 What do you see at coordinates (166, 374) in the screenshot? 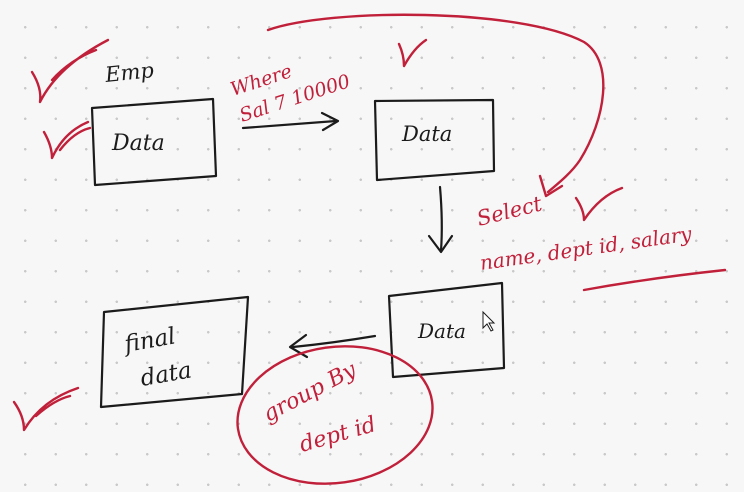
I see `final-data-label-line2: data` at bounding box center [166, 374].